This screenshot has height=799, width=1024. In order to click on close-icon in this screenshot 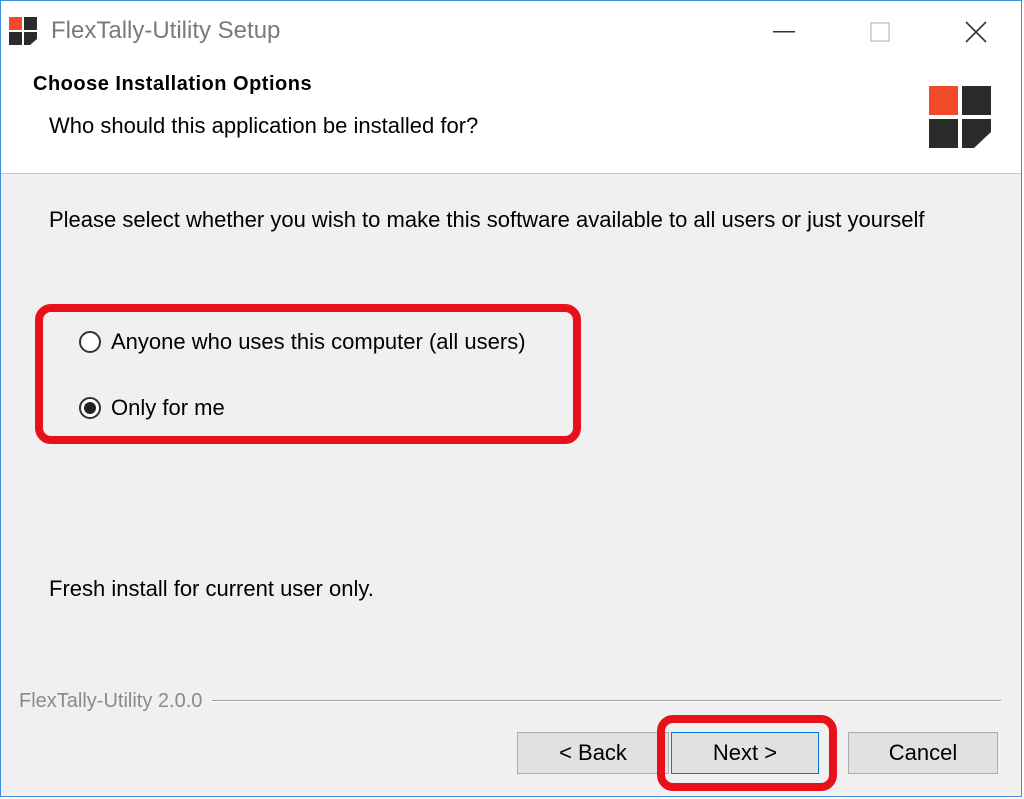, I will do `click(976, 32)`.